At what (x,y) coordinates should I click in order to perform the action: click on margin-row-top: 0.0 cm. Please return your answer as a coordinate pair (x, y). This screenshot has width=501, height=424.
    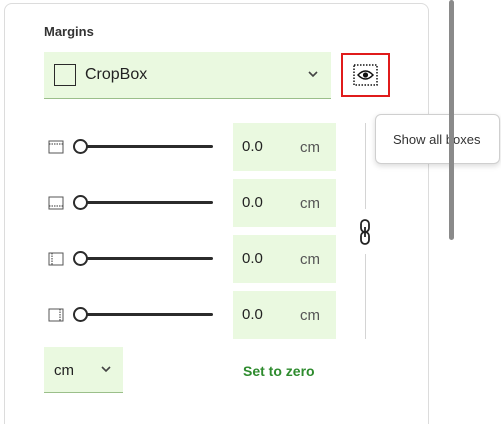
    Looking at the image, I should click on (190, 147).